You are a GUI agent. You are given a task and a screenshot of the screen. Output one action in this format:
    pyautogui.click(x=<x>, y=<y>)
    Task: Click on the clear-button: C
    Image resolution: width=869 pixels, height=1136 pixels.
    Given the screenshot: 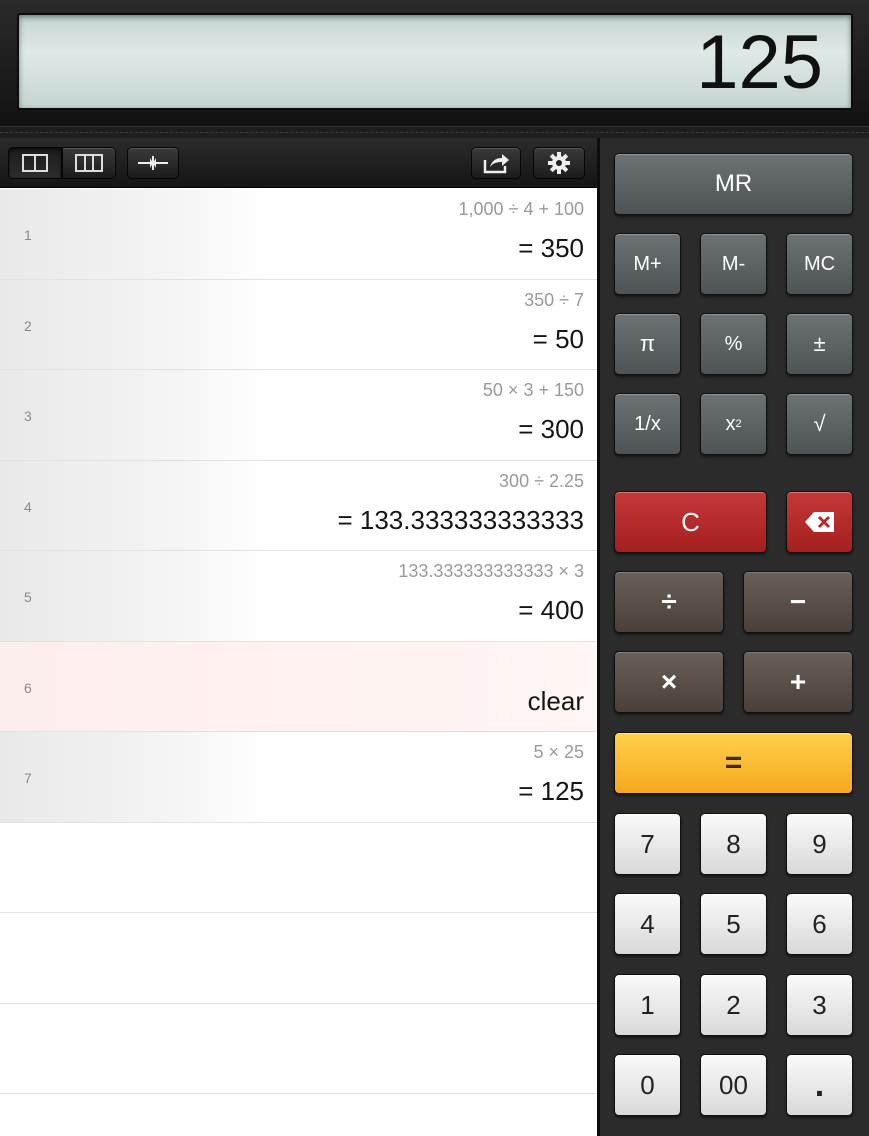 What is the action you would take?
    pyautogui.click(x=690, y=522)
    